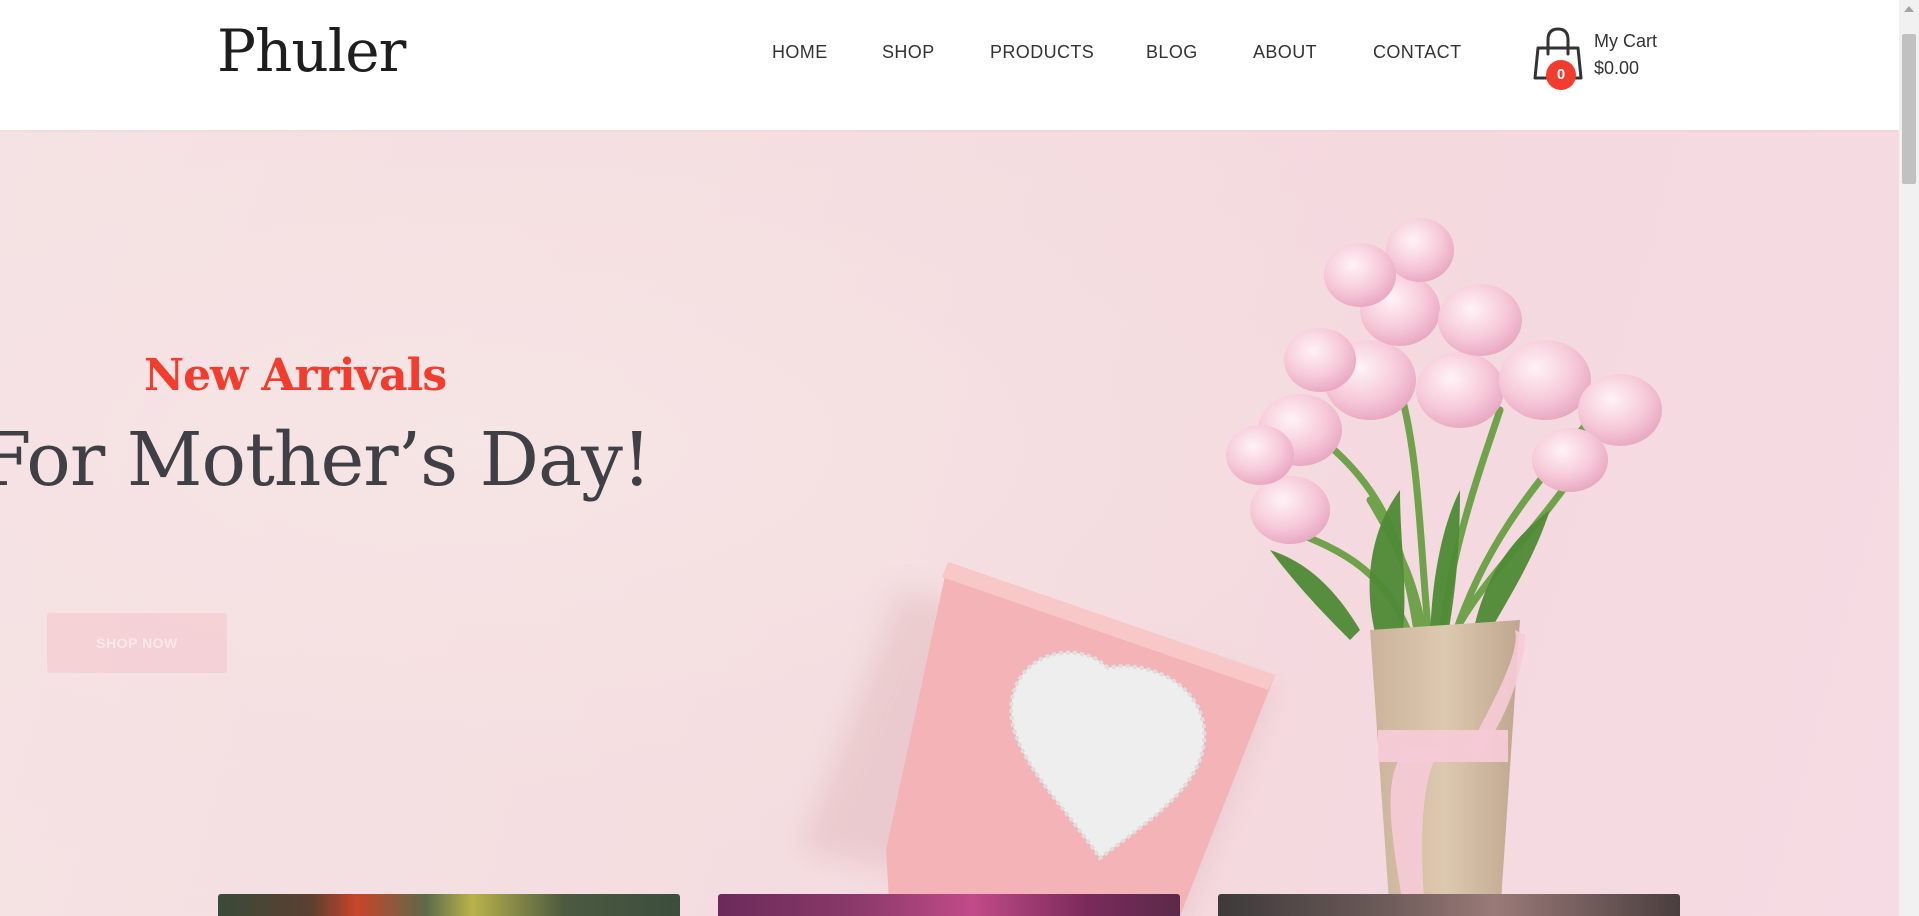  What do you see at coordinates (1561, 75) in the screenshot?
I see `cart-count-badge: 0` at bounding box center [1561, 75].